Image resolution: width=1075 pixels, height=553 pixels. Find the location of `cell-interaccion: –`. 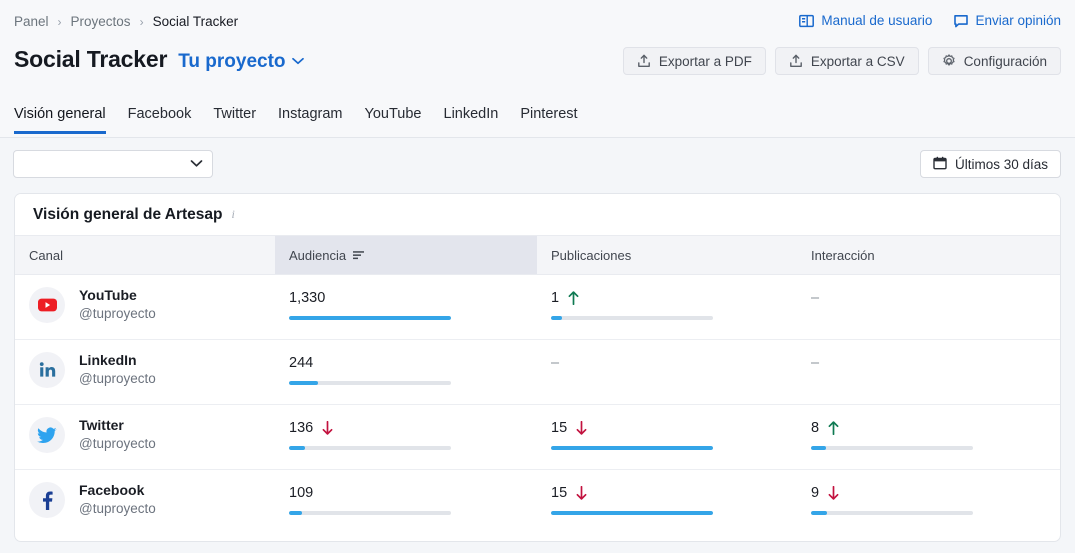

cell-interaccion: – is located at coordinates (928, 307).